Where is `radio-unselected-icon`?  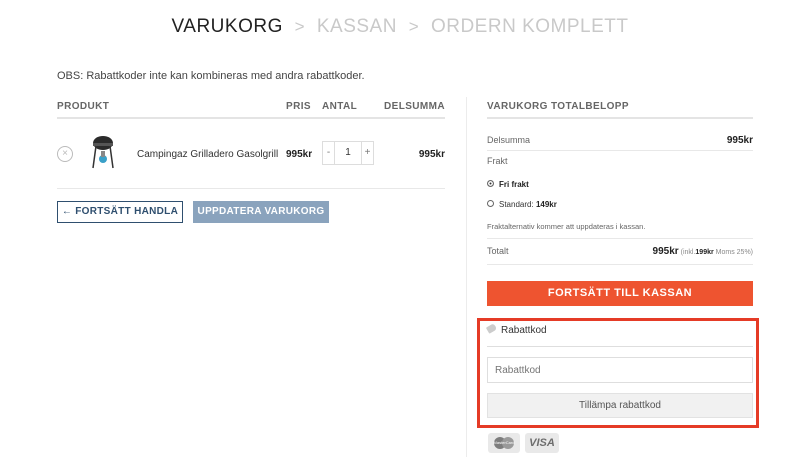 radio-unselected-icon is located at coordinates (490, 204).